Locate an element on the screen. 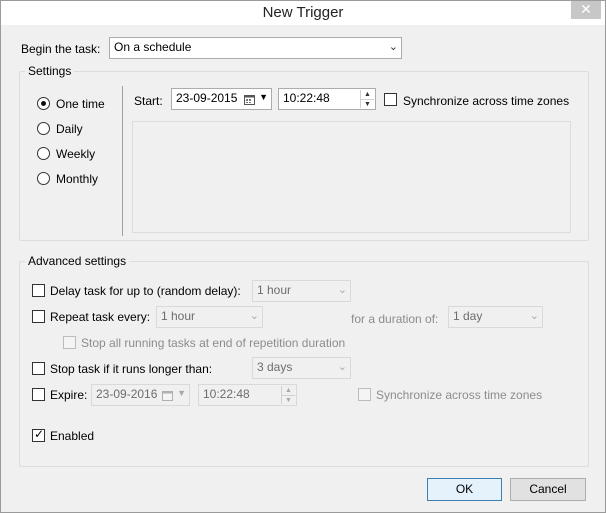 The image size is (606, 513). radio-one-time is located at coordinates (43, 103).